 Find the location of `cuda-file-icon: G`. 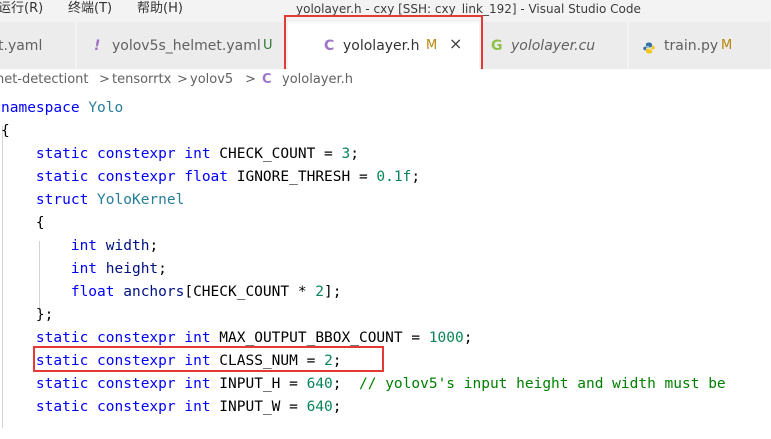

cuda-file-icon: G is located at coordinates (497, 46).